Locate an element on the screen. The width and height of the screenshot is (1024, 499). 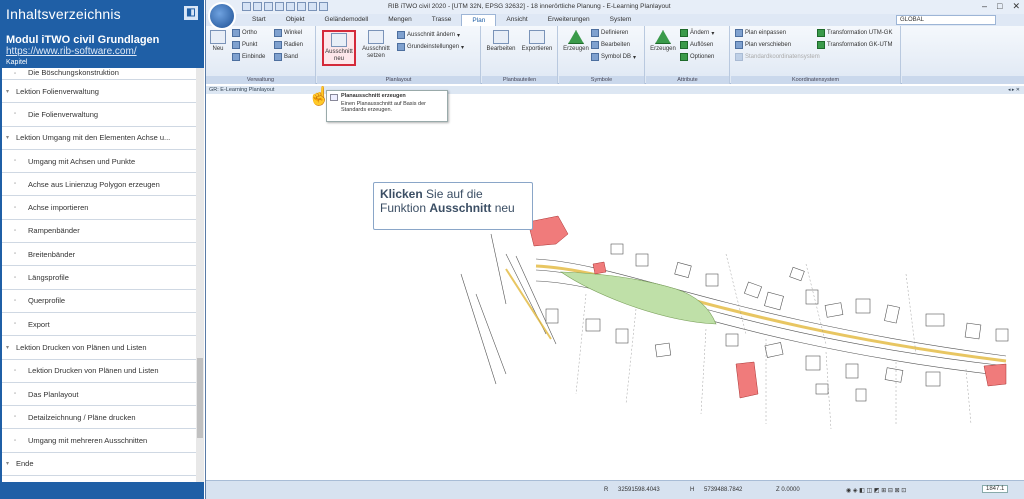
toc-item: ▾ Lektion Drucken von Plänen und Listen is located at coordinates (99, 348).